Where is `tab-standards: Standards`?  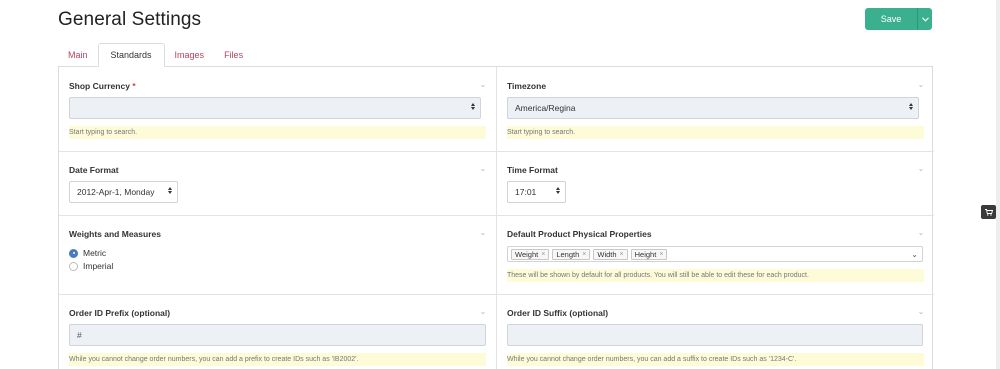
tab-standards: Standards is located at coordinates (131, 55).